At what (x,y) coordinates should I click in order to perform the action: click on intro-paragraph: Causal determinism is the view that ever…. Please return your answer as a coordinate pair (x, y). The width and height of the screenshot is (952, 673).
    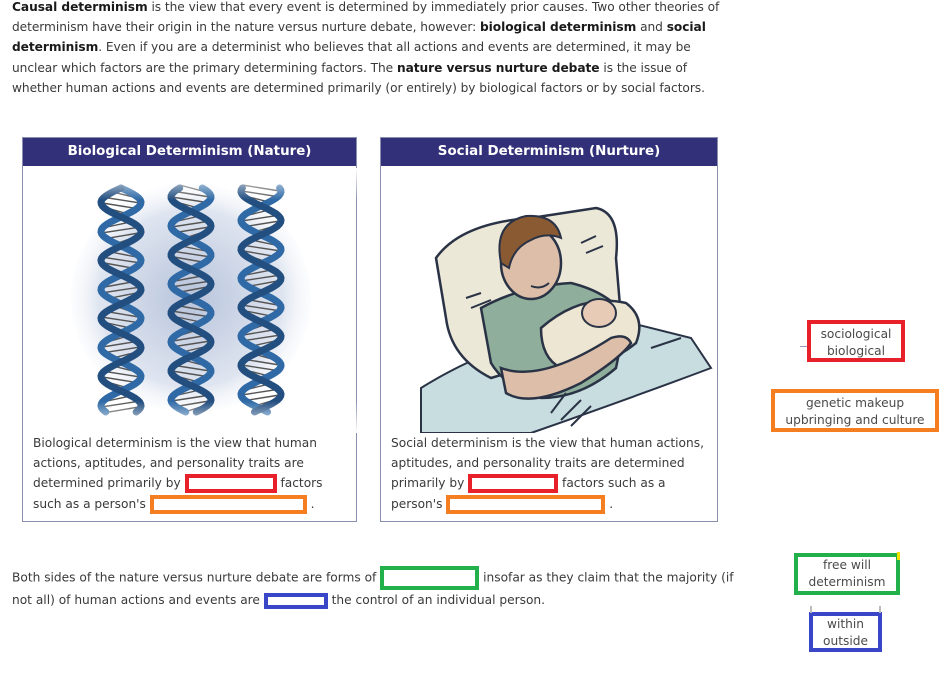
    Looking at the image, I should click on (372, 49).